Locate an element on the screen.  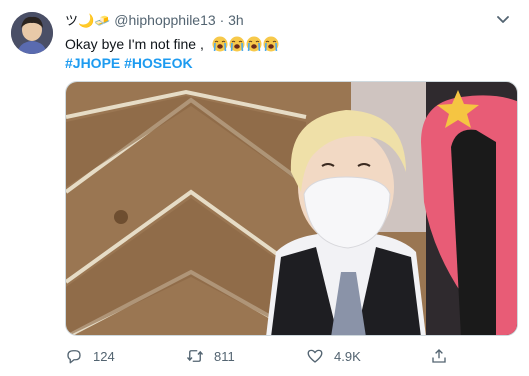
hashtag-link: #HOSEOK is located at coordinates (158, 63).